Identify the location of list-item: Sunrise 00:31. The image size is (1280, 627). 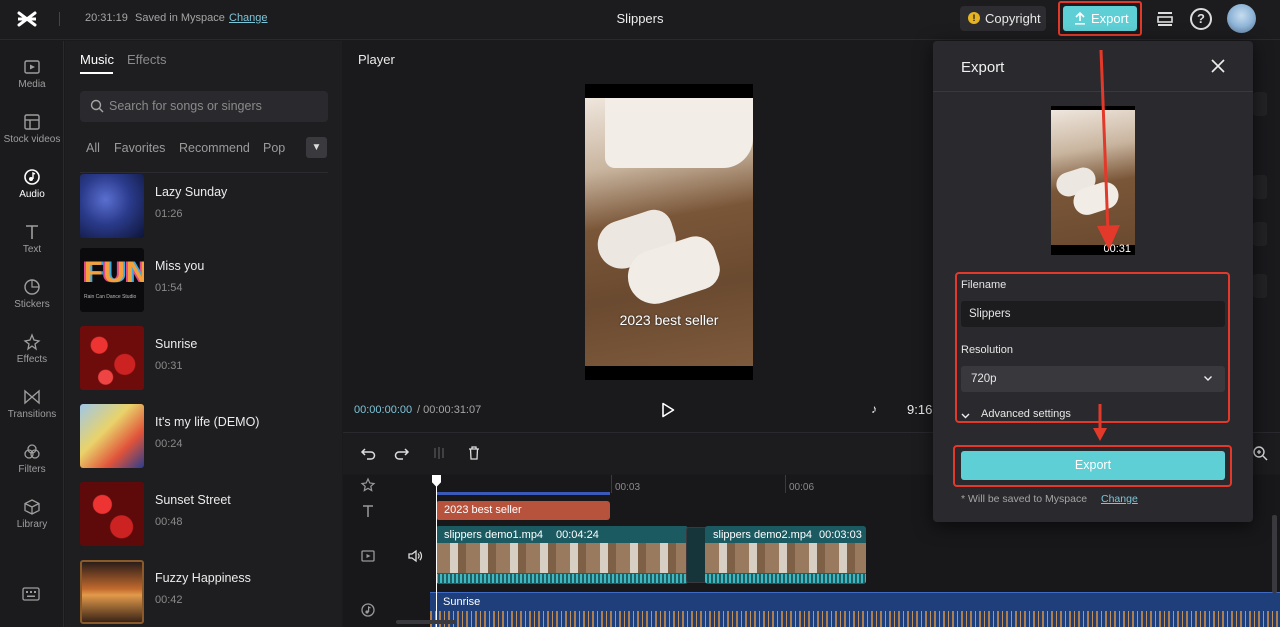
(204, 359).